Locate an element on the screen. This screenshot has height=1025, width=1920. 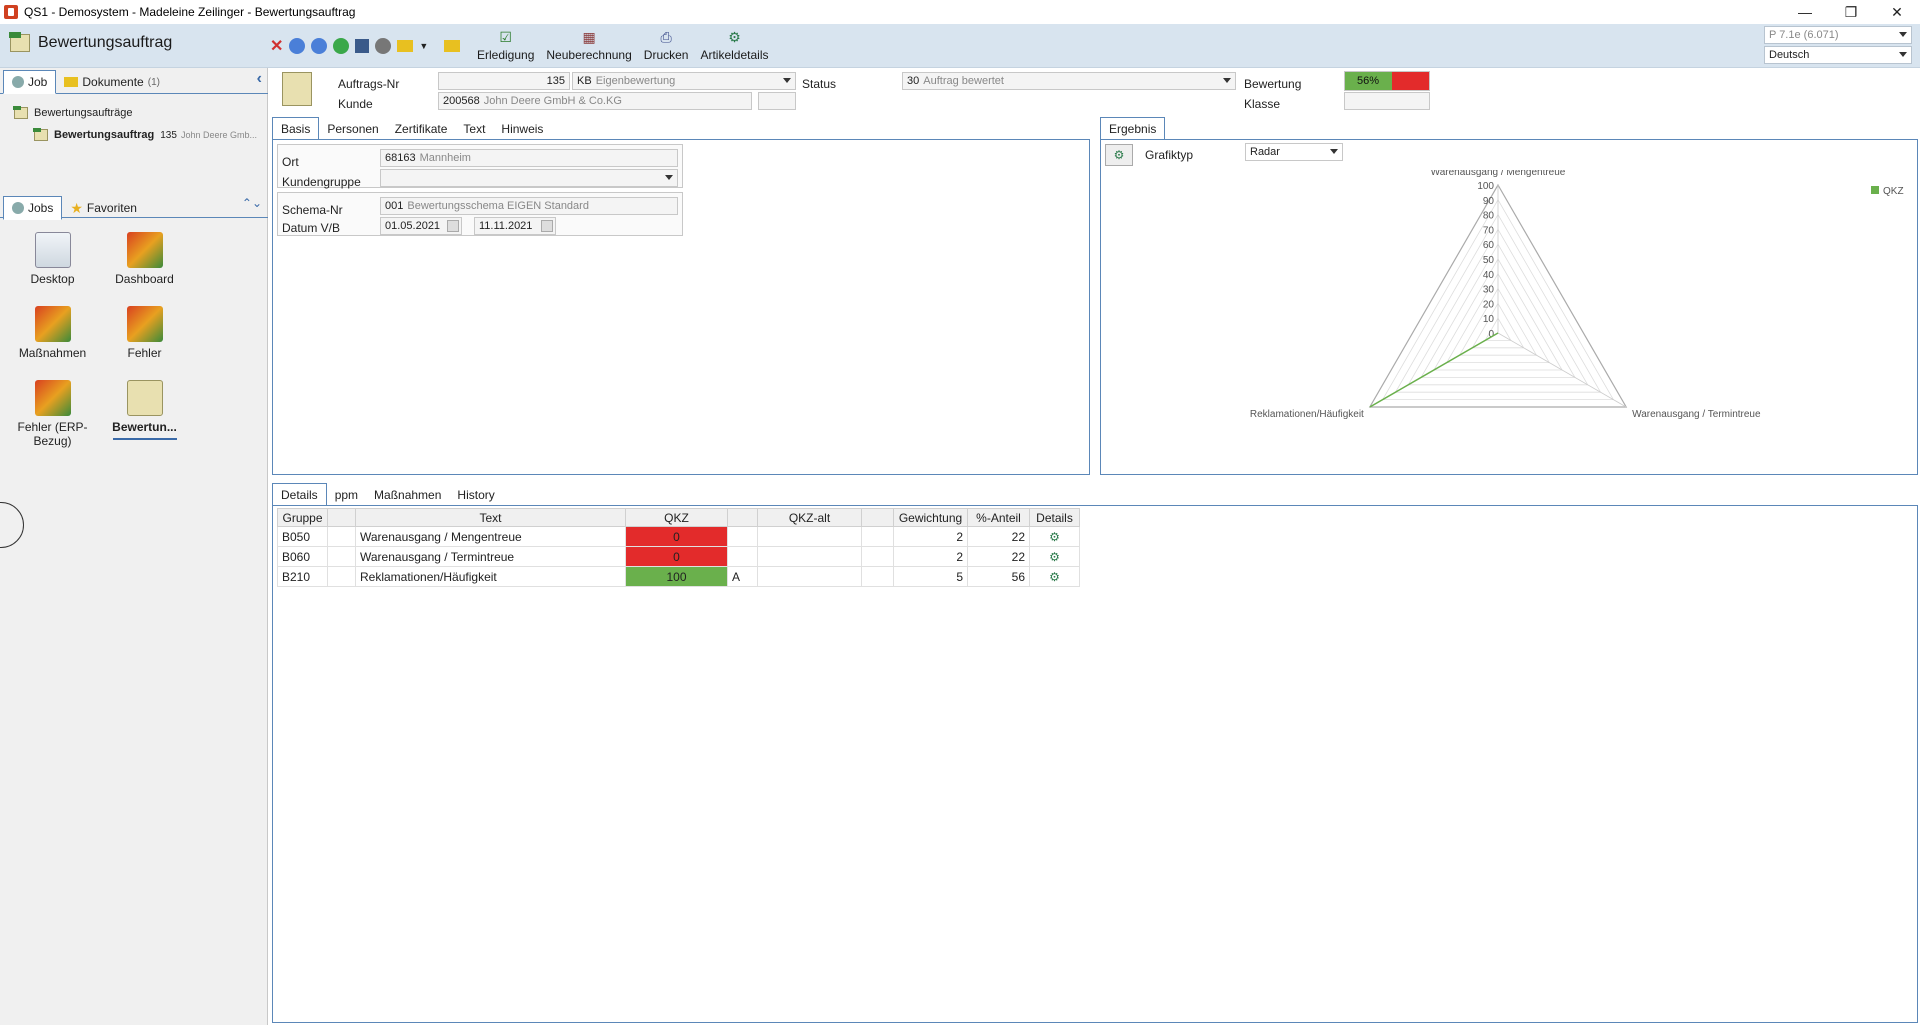
save-icon is located at coordinates (362, 46).